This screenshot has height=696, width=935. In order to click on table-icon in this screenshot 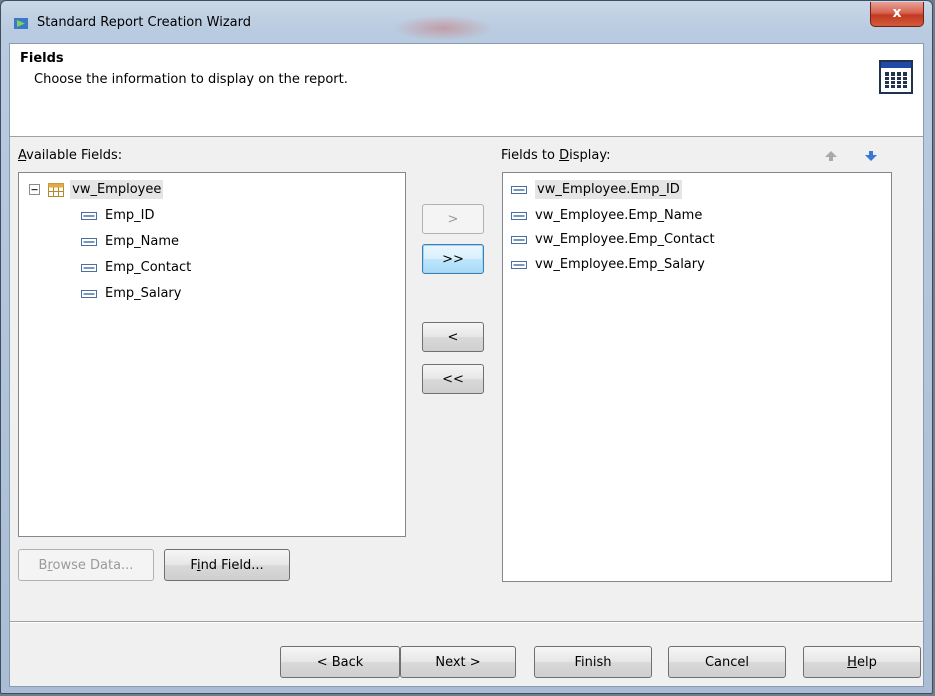, I will do `click(56, 189)`.